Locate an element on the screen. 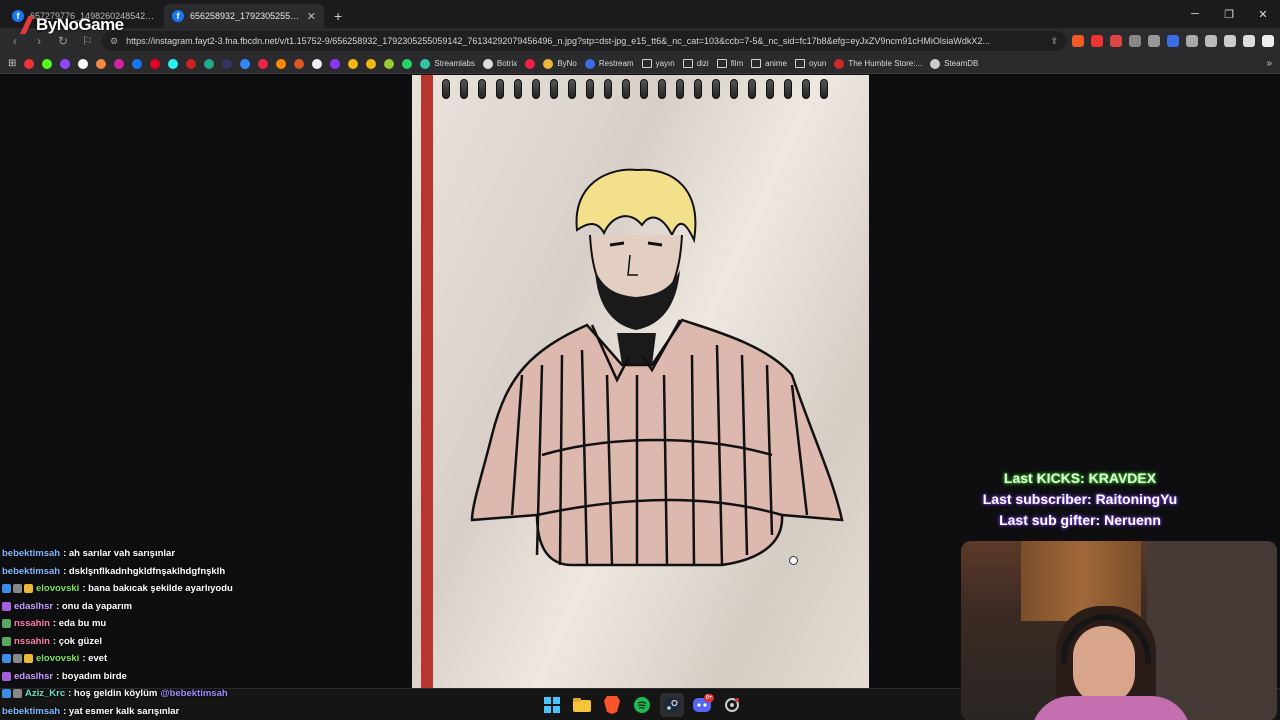 The height and width of the screenshot is (720, 1280). more-bookmarks-icon: » is located at coordinates (1269, 63).